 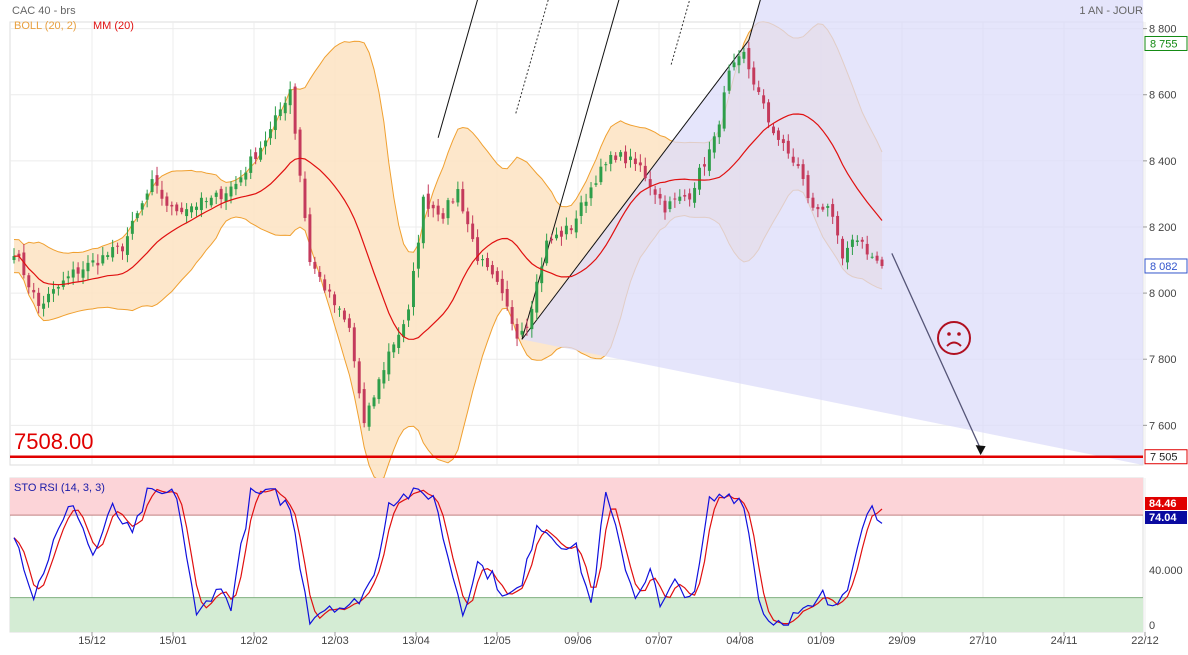 I want to click on price-tag-label-0: 8 755, so click(x=1164, y=44).